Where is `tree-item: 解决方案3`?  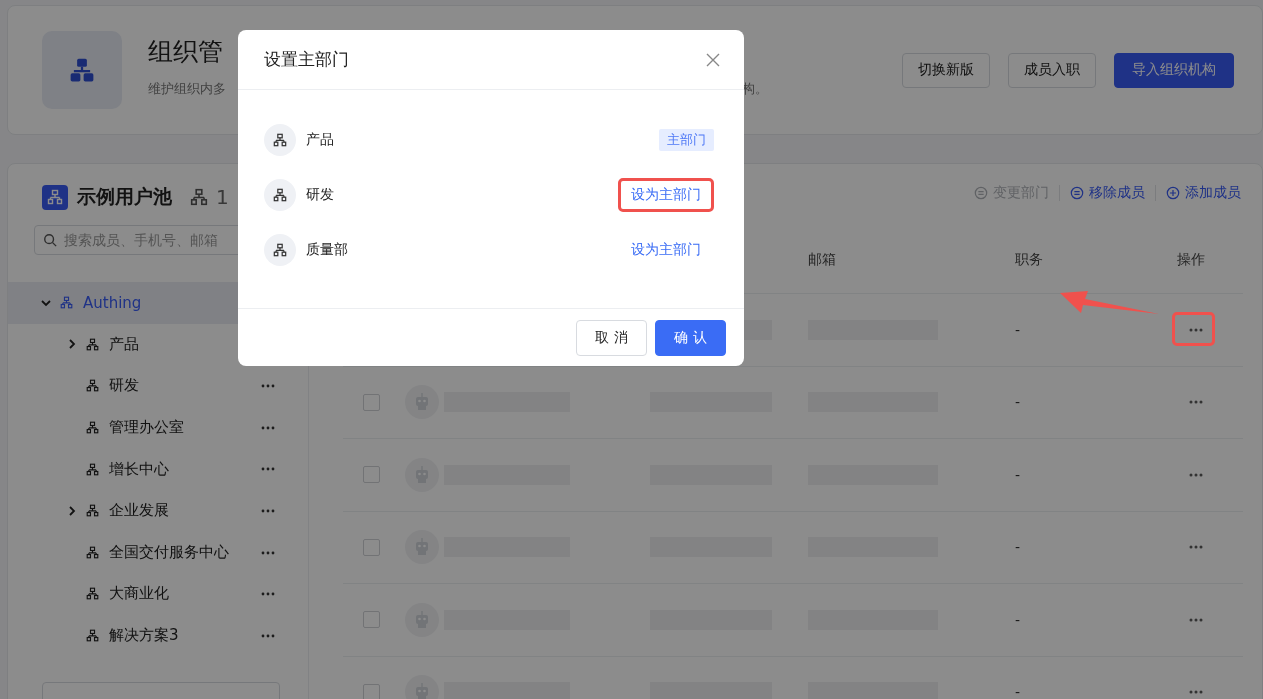 tree-item: 解决方案3 is located at coordinates (158, 635).